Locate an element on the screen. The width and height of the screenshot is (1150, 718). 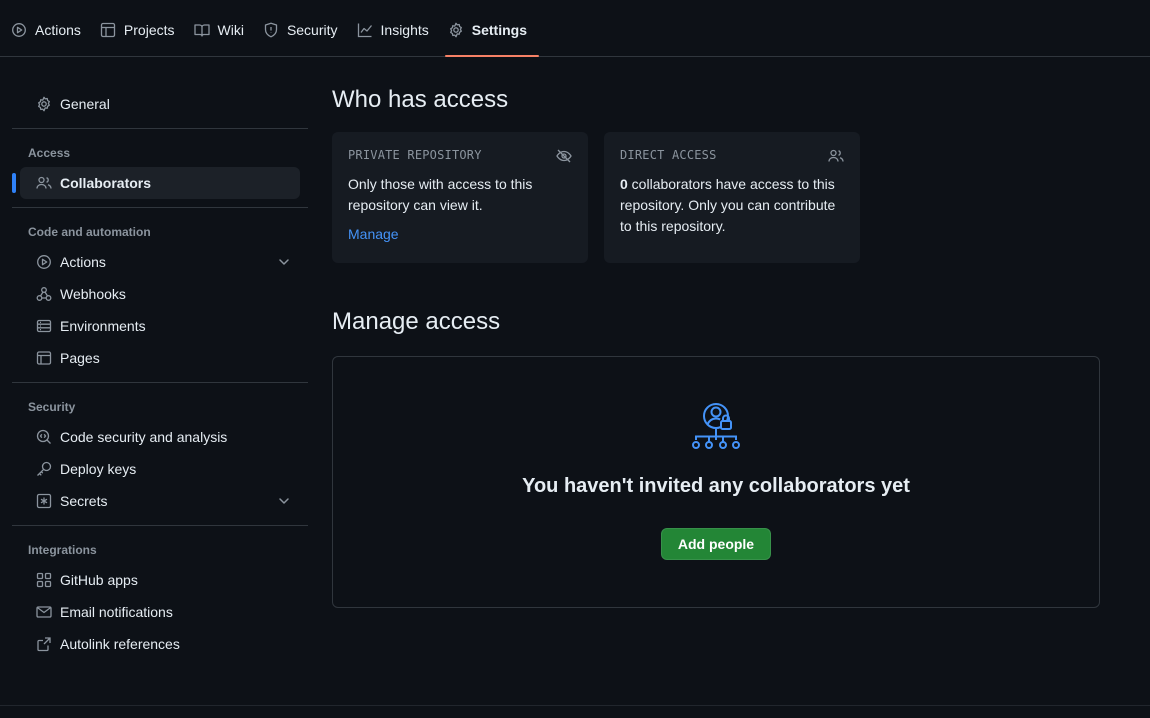
asterisk-box-icon is located at coordinates (44, 501).